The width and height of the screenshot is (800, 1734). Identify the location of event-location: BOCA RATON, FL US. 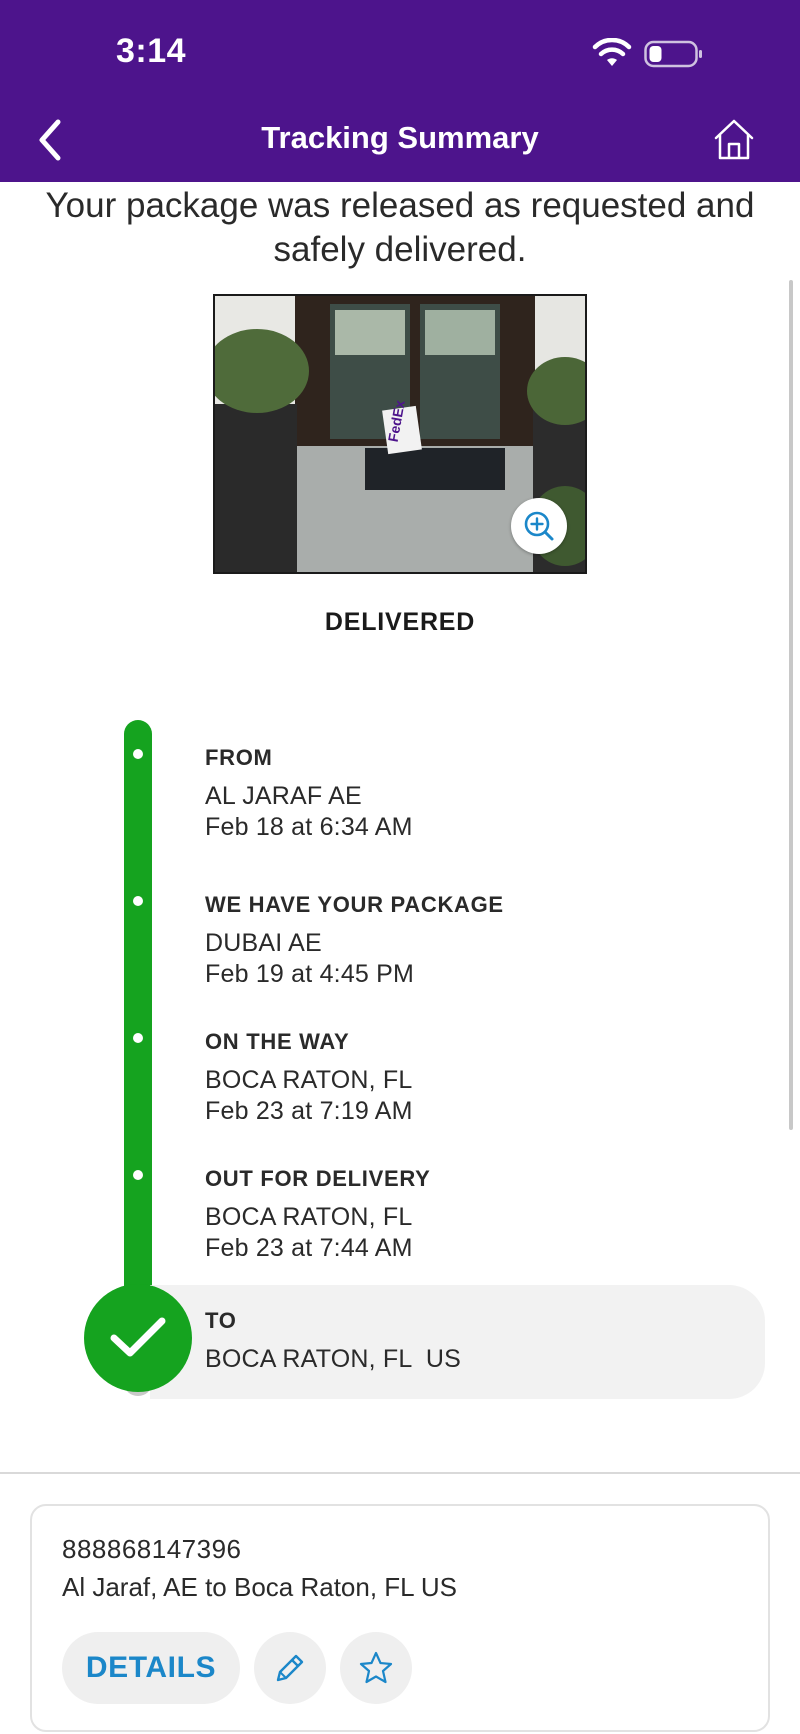
(333, 1359).